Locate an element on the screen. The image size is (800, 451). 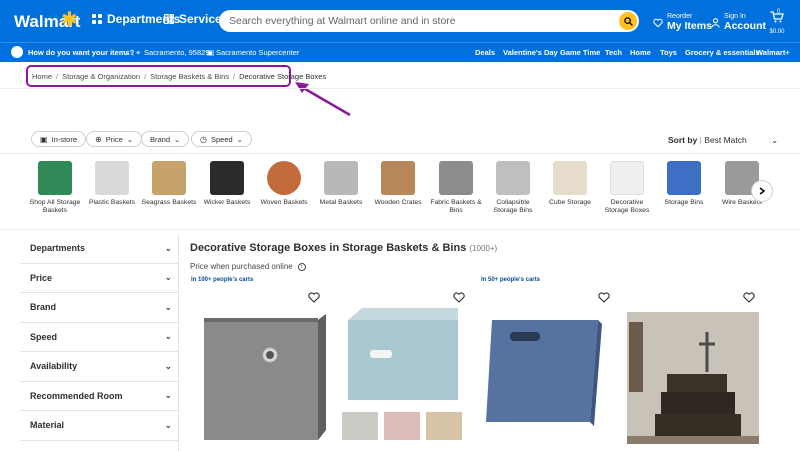
cart-count: 0 is located at coordinates (779, 12).